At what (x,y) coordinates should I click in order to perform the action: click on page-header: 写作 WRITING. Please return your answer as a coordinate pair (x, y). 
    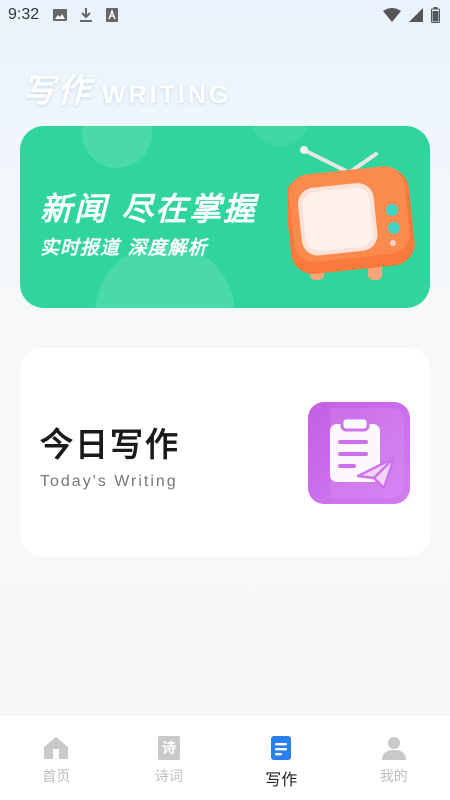
    Looking at the image, I should click on (126, 88).